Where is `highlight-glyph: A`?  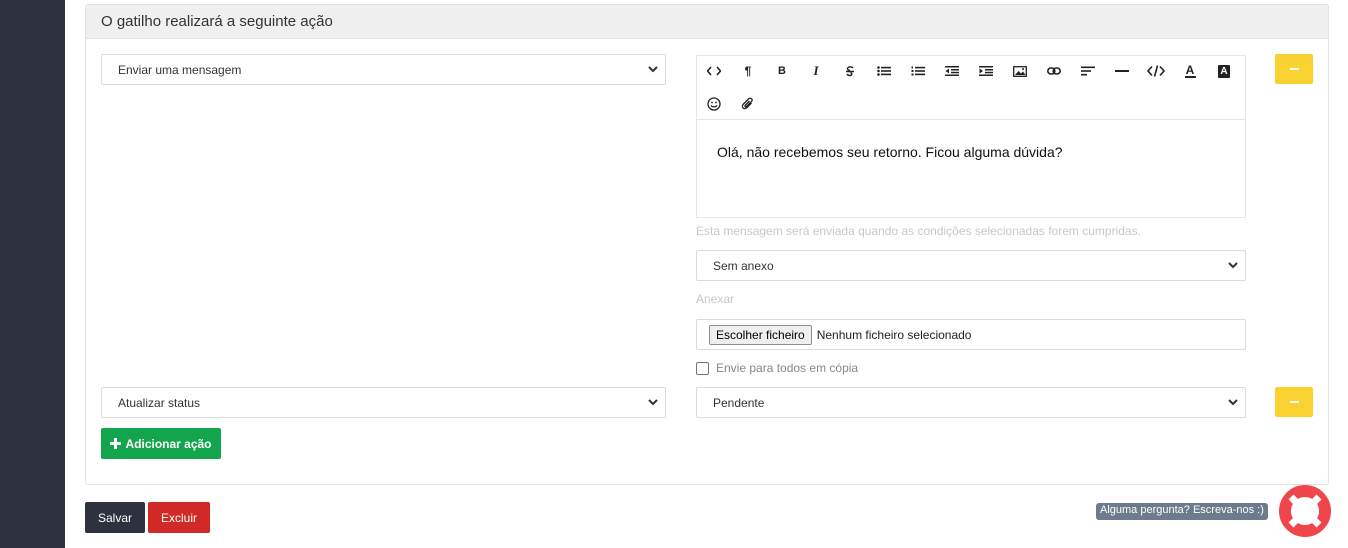
highlight-glyph: A is located at coordinates (1224, 71).